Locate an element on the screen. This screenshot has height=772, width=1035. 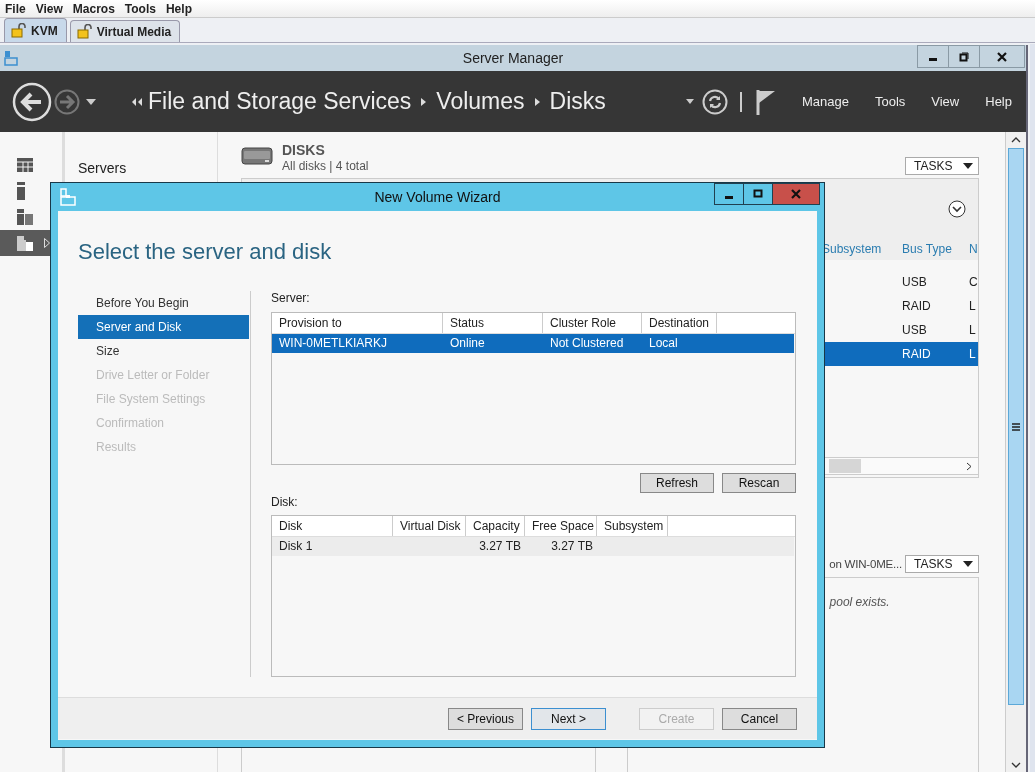
column-header: Cluster Role is located at coordinates (592, 323).